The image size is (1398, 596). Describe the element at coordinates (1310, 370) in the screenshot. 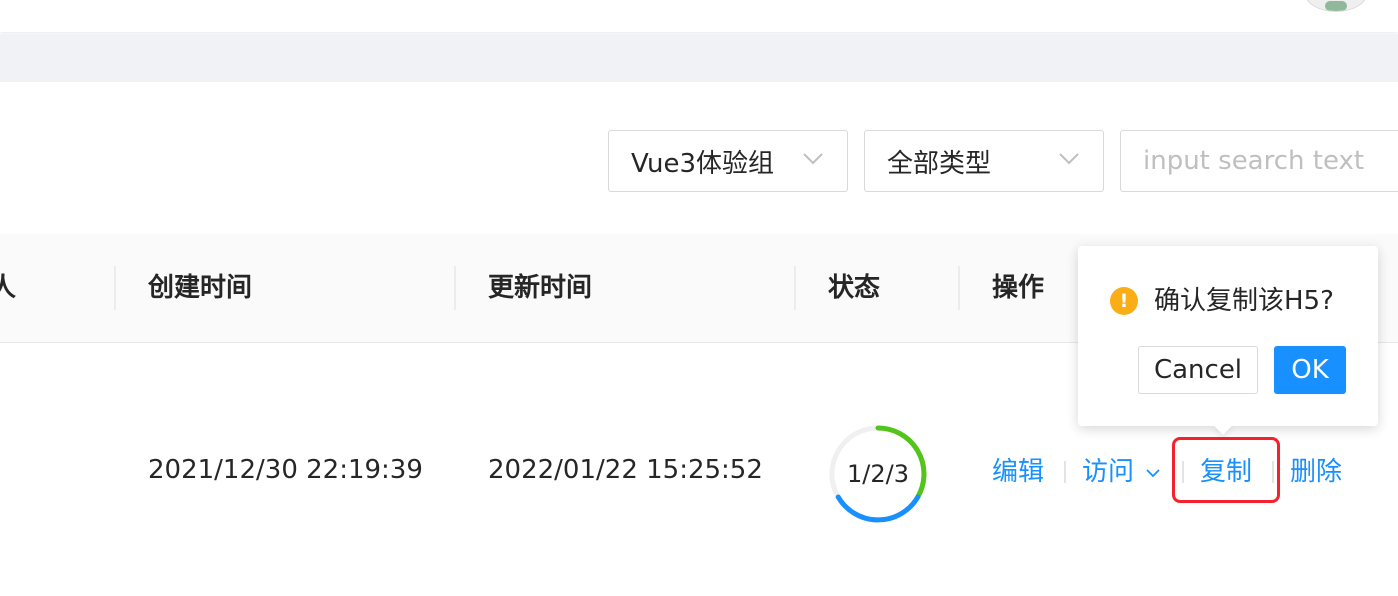

I see `ok-button: OK` at that location.